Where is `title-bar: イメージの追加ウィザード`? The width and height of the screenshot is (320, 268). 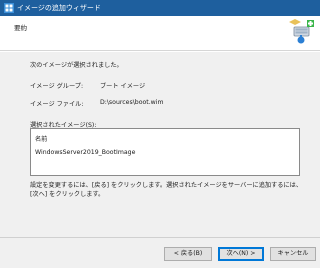 title-bar: イメージの追加ウィザード is located at coordinates (160, 8).